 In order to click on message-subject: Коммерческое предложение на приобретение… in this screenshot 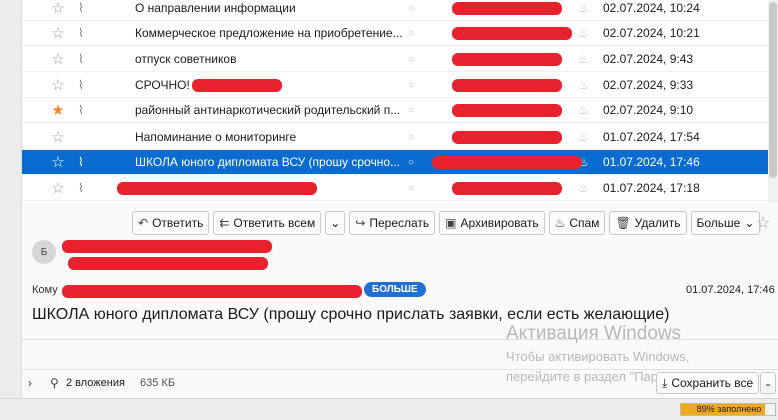, I will do `click(269, 32)`.